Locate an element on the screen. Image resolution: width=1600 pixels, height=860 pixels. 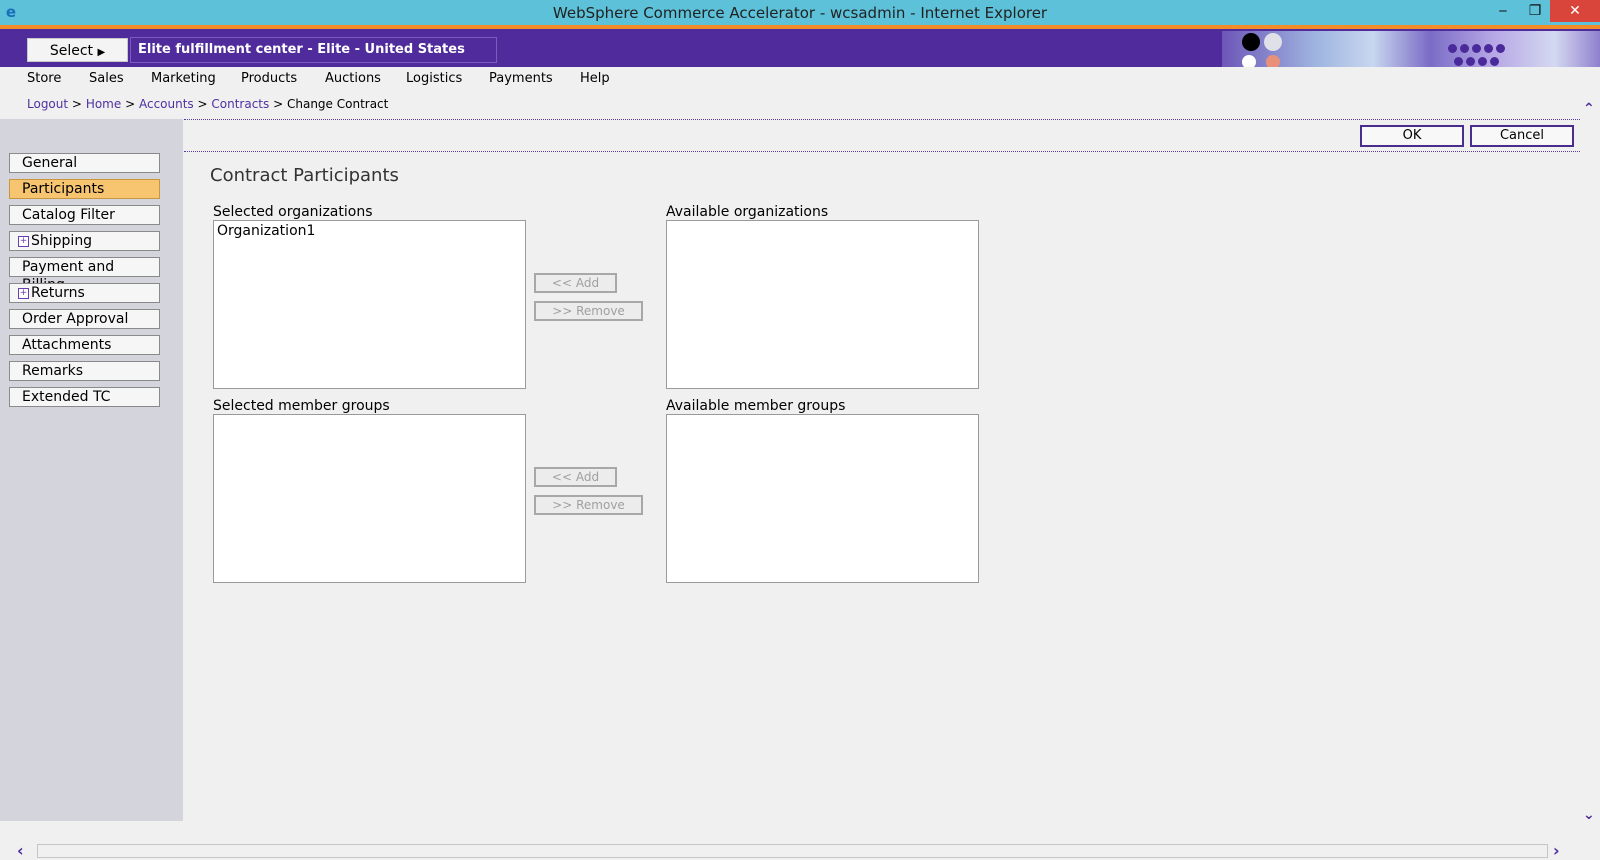
nav-label: Extended TC is located at coordinates (66, 397).